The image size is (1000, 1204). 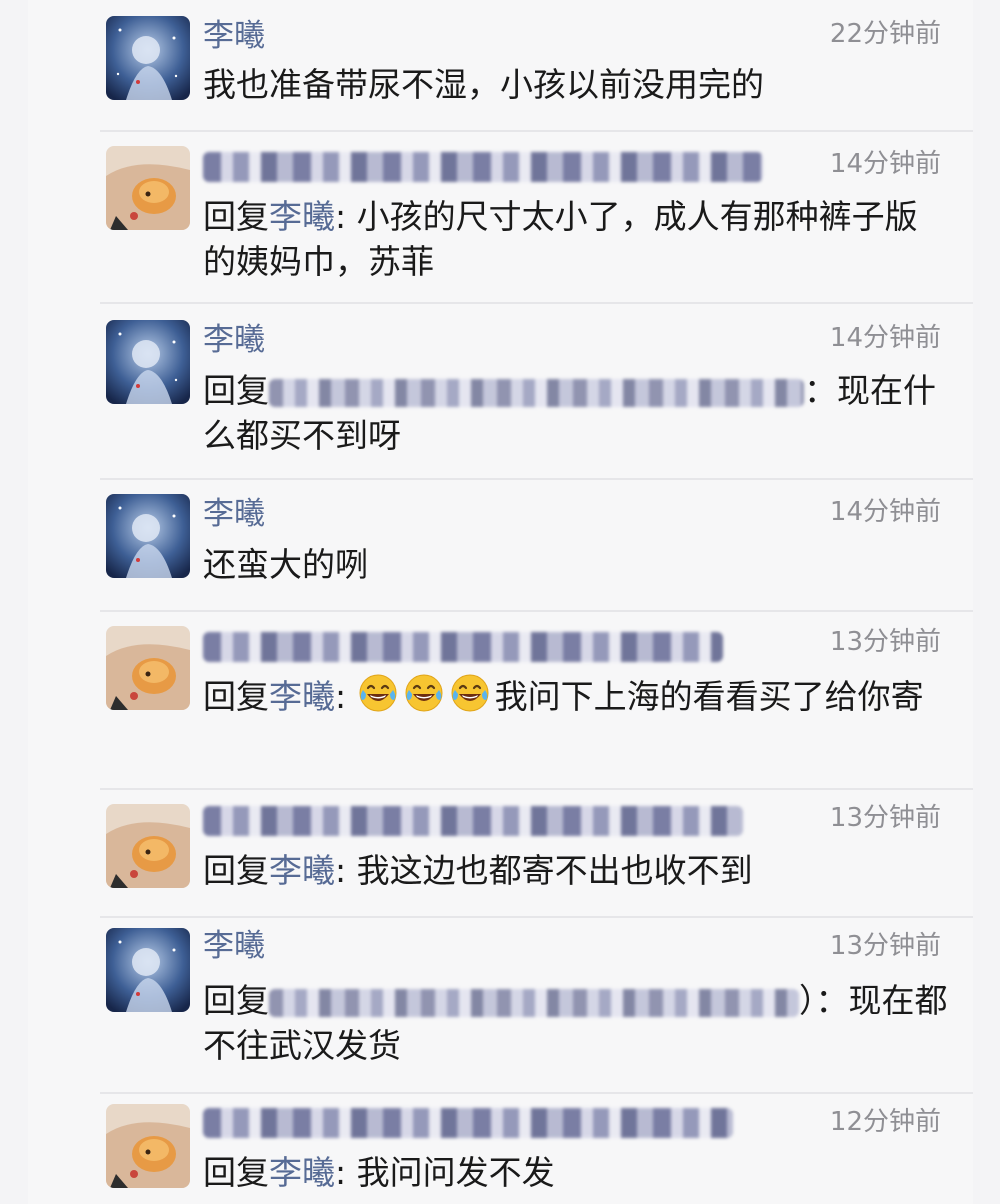 I want to click on comment-item: 李曦 14分钟前 回复 ：现在什么都买不到呀, so click(x=500, y=392).